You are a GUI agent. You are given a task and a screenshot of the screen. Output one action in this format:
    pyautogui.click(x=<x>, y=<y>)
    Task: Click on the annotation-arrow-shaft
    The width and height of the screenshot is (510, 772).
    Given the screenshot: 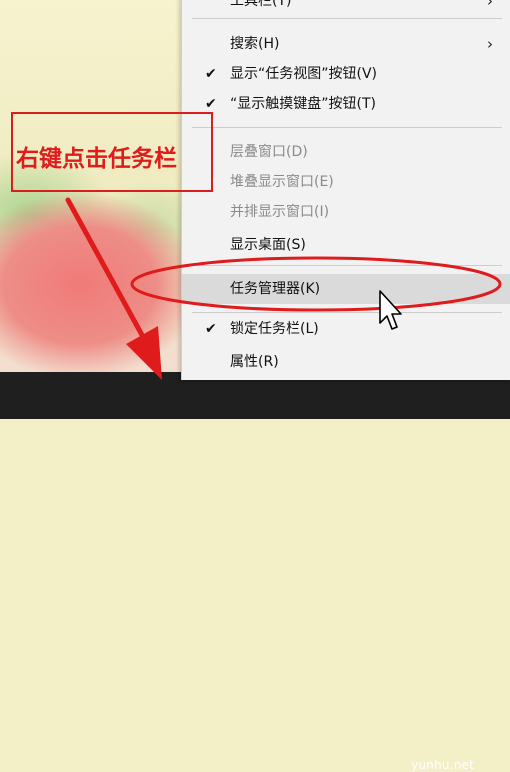 What is the action you would take?
    pyautogui.click(x=105, y=267)
    